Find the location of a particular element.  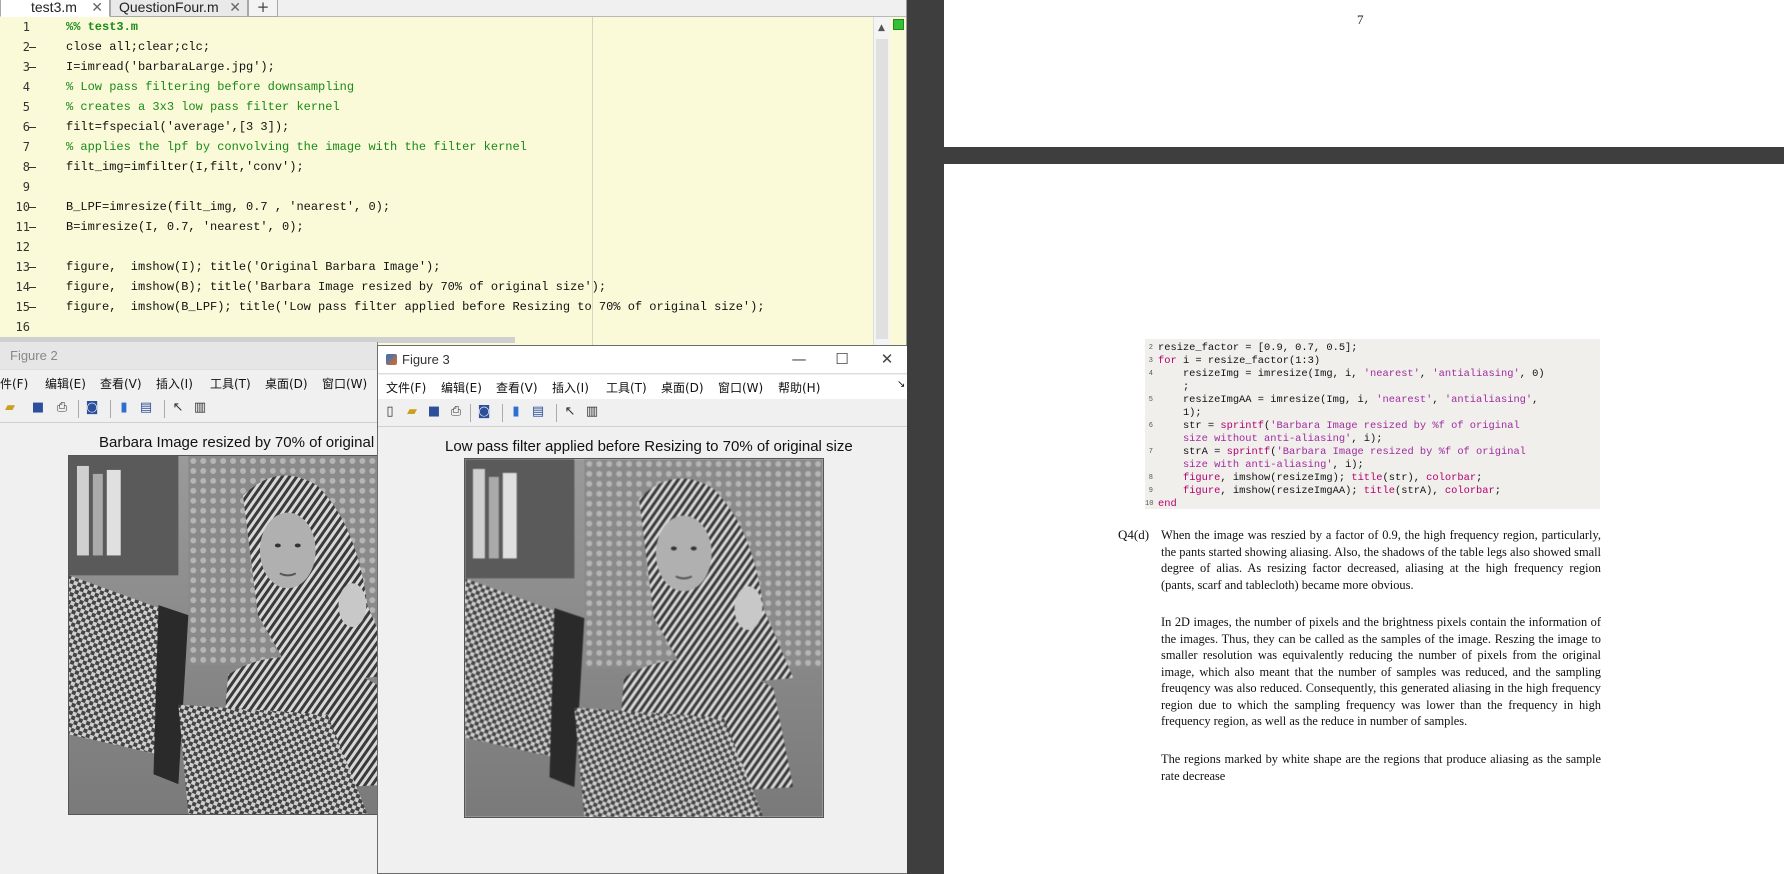

listing-line: end is located at coordinates (1167, 504).